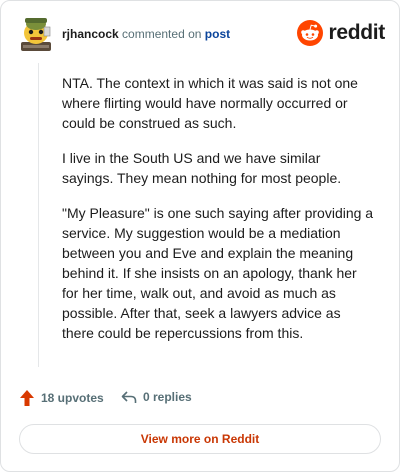 This screenshot has height=472, width=400. I want to click on reply-count: 0 replies, so click(167, 397).